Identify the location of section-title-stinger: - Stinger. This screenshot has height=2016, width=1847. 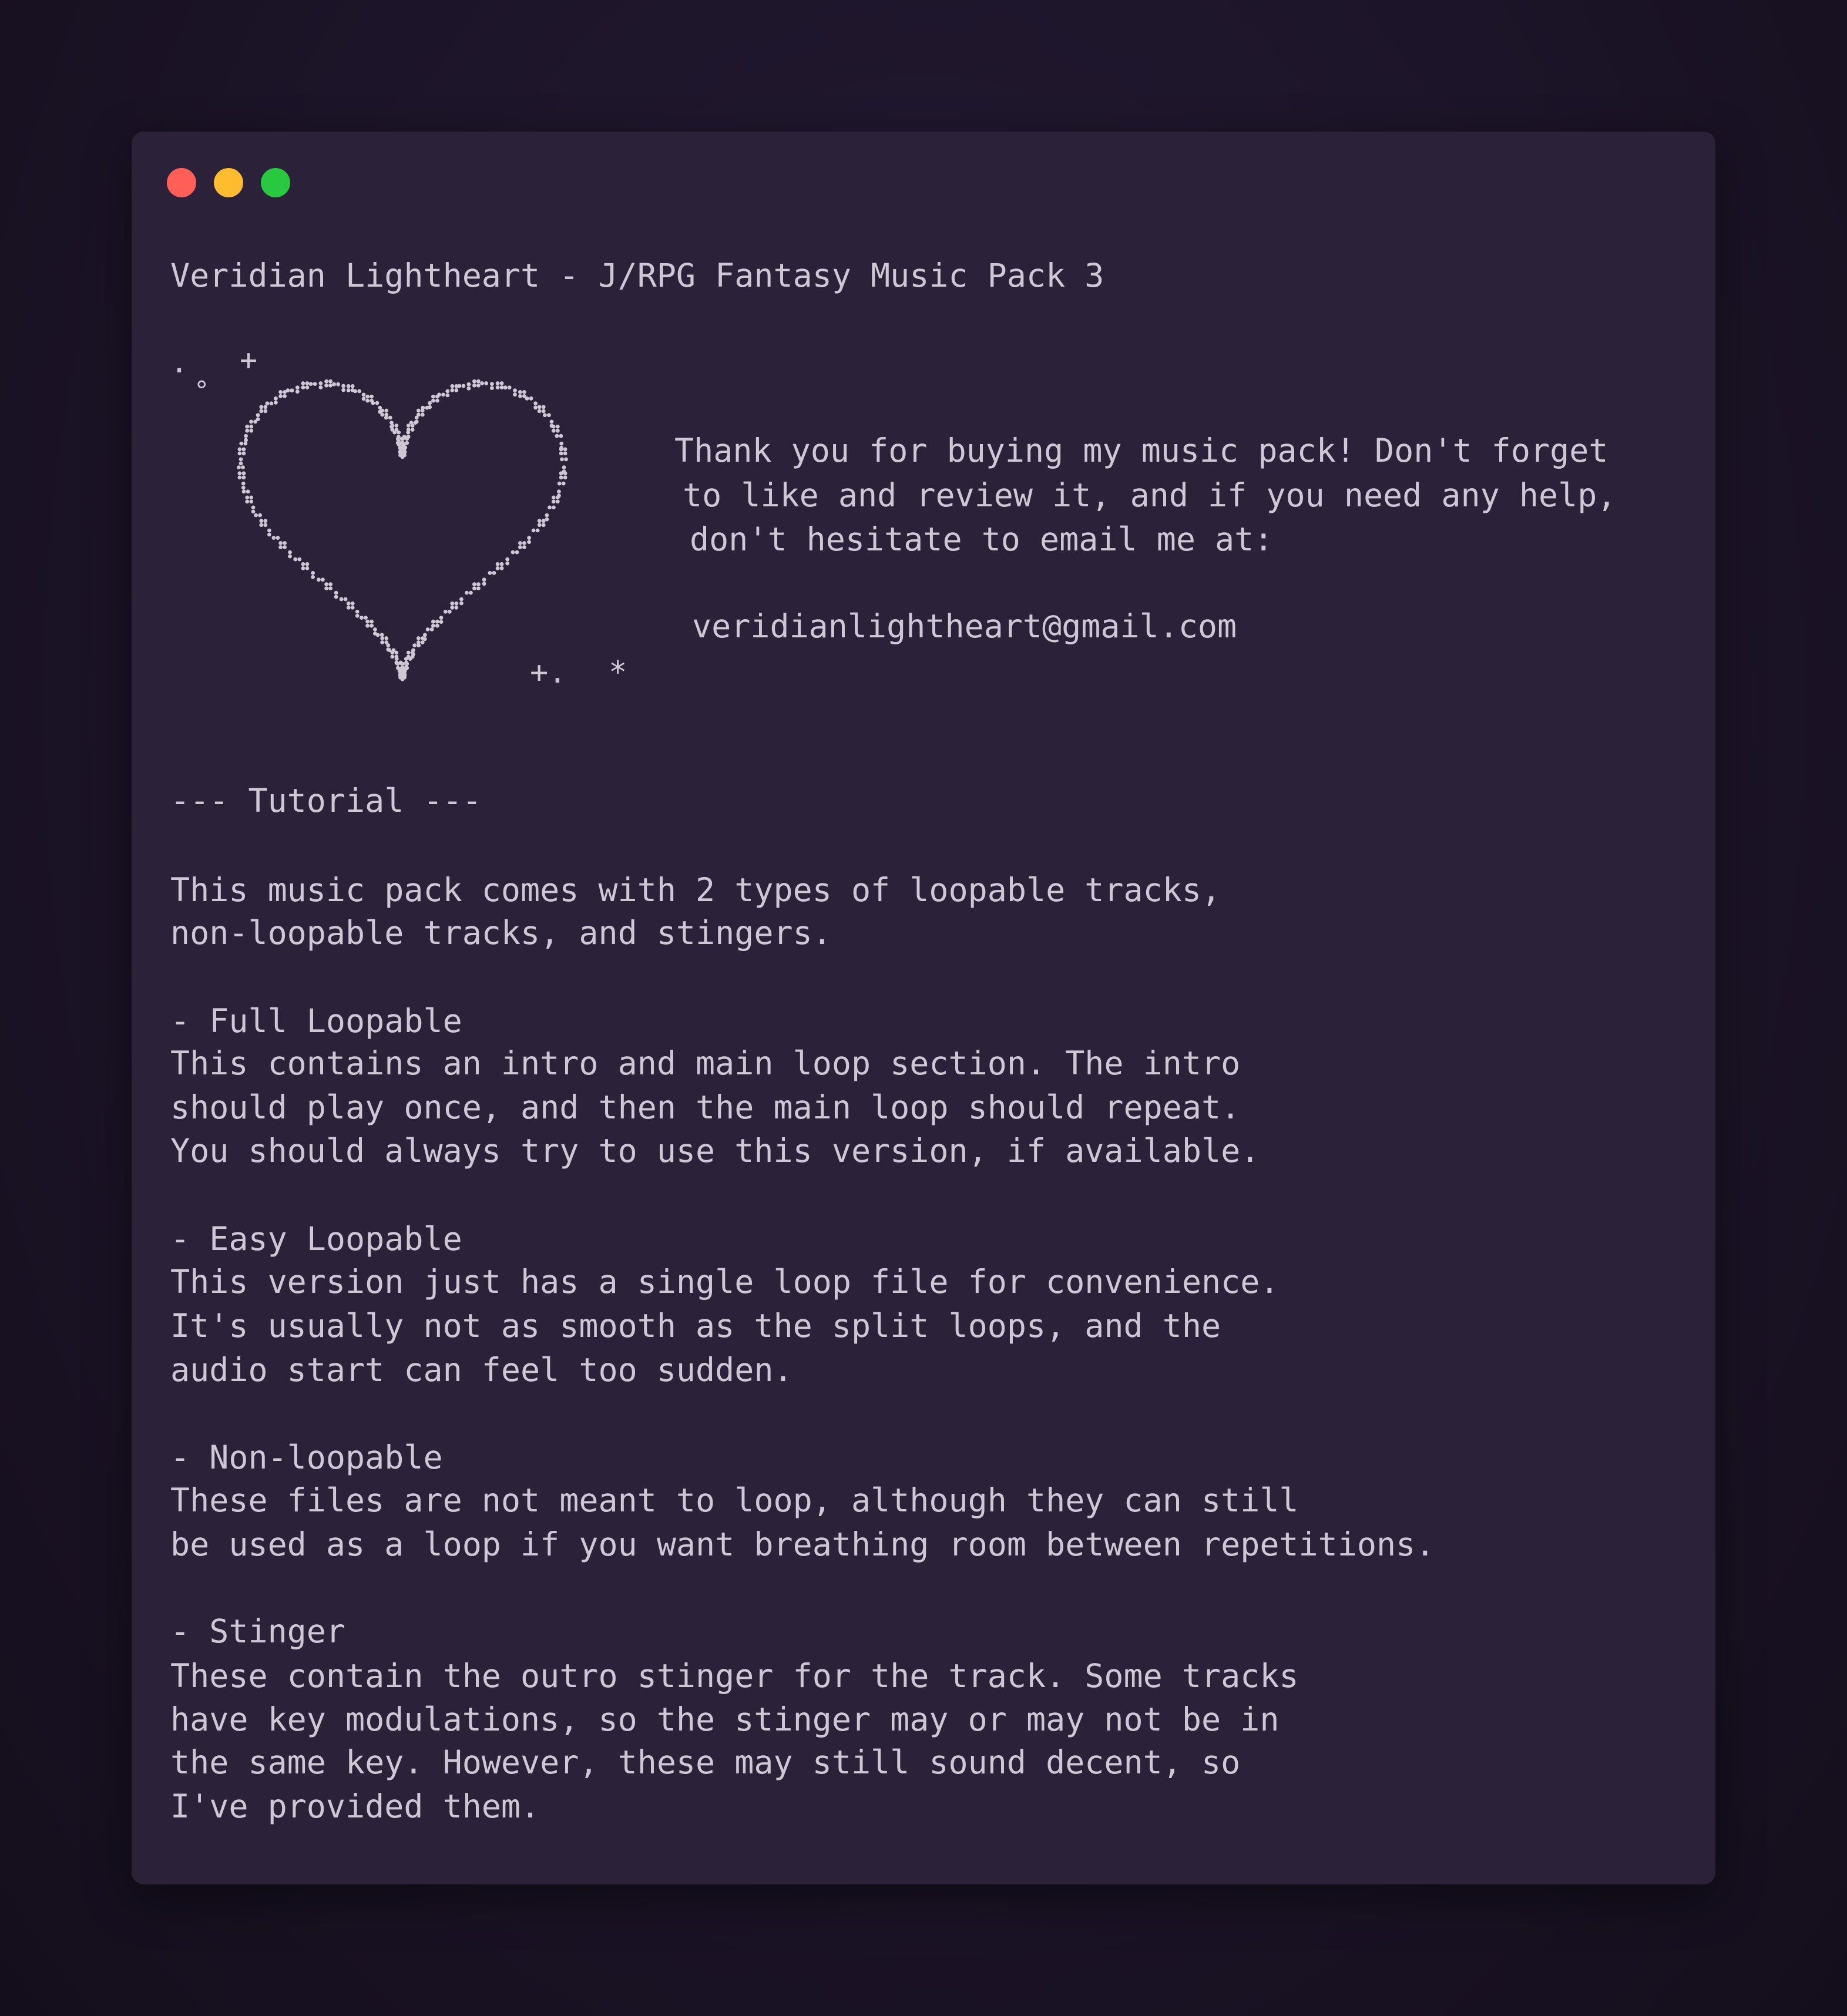
(258, 1631).